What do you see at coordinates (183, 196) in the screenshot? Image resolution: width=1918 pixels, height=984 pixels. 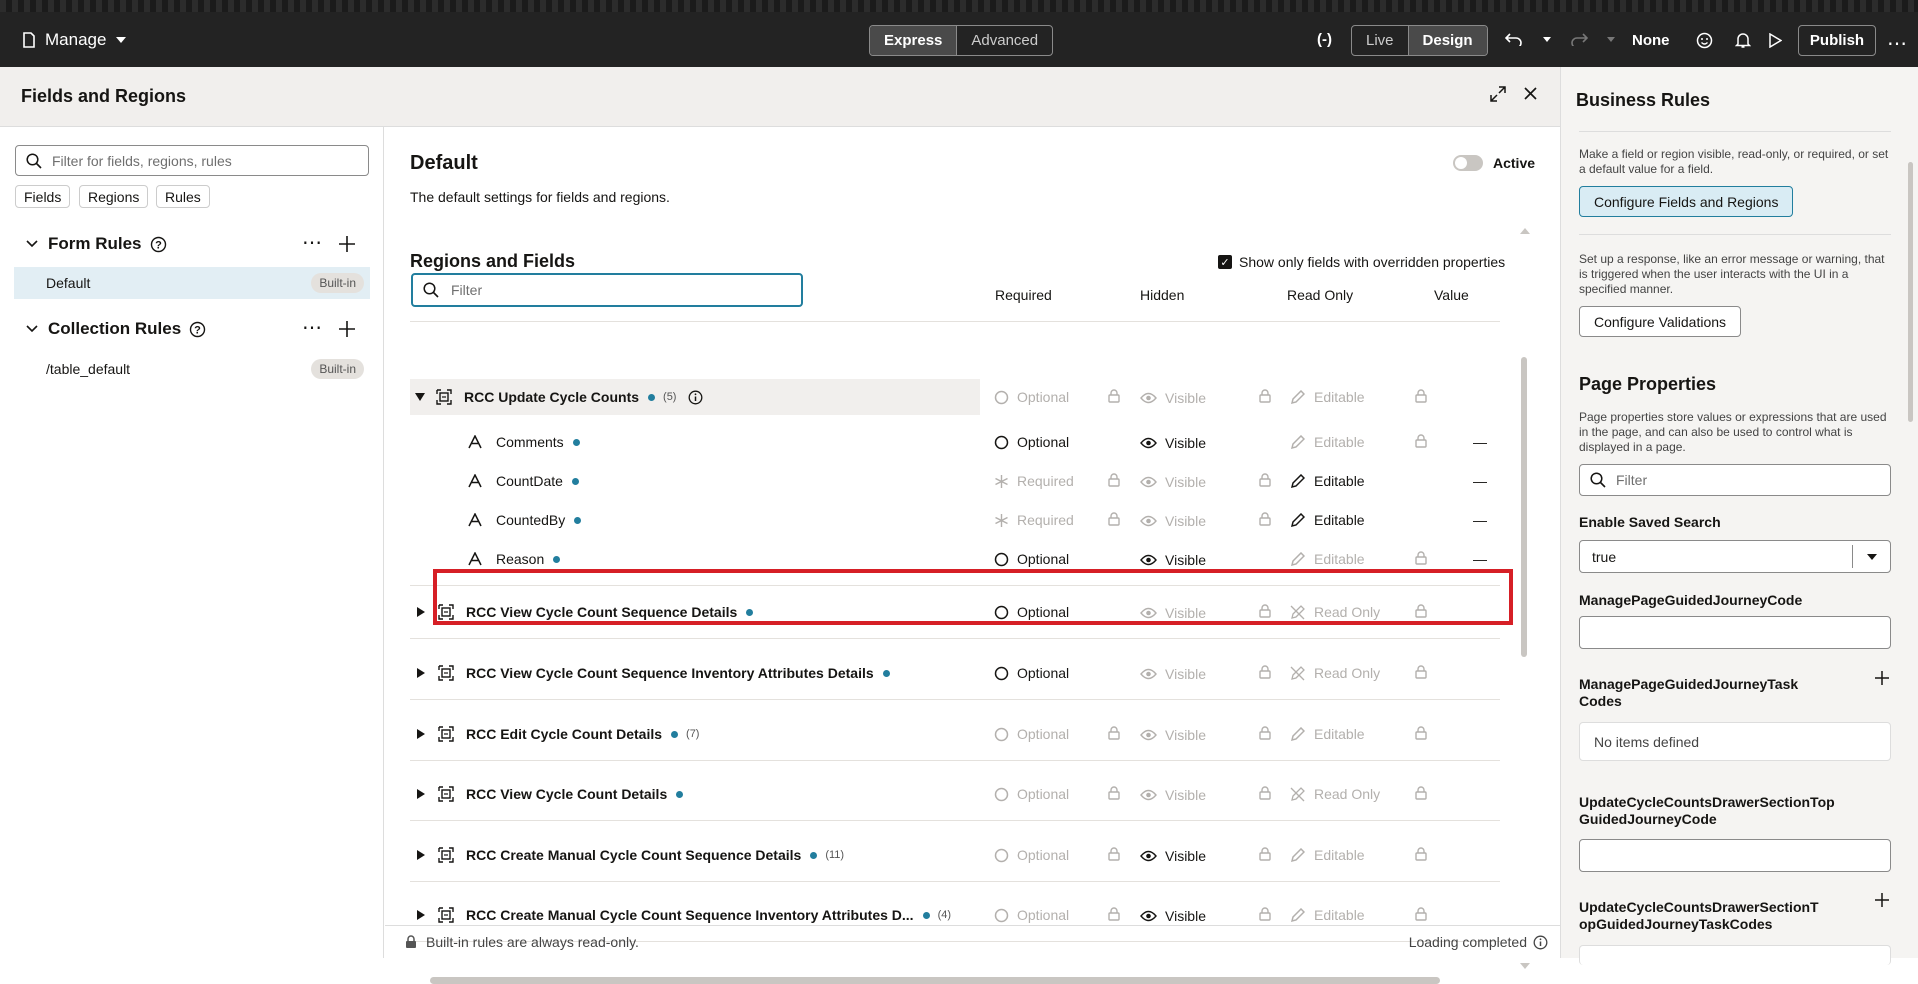 I see `chip-rules: Rules` at bounding box center [183, 196].